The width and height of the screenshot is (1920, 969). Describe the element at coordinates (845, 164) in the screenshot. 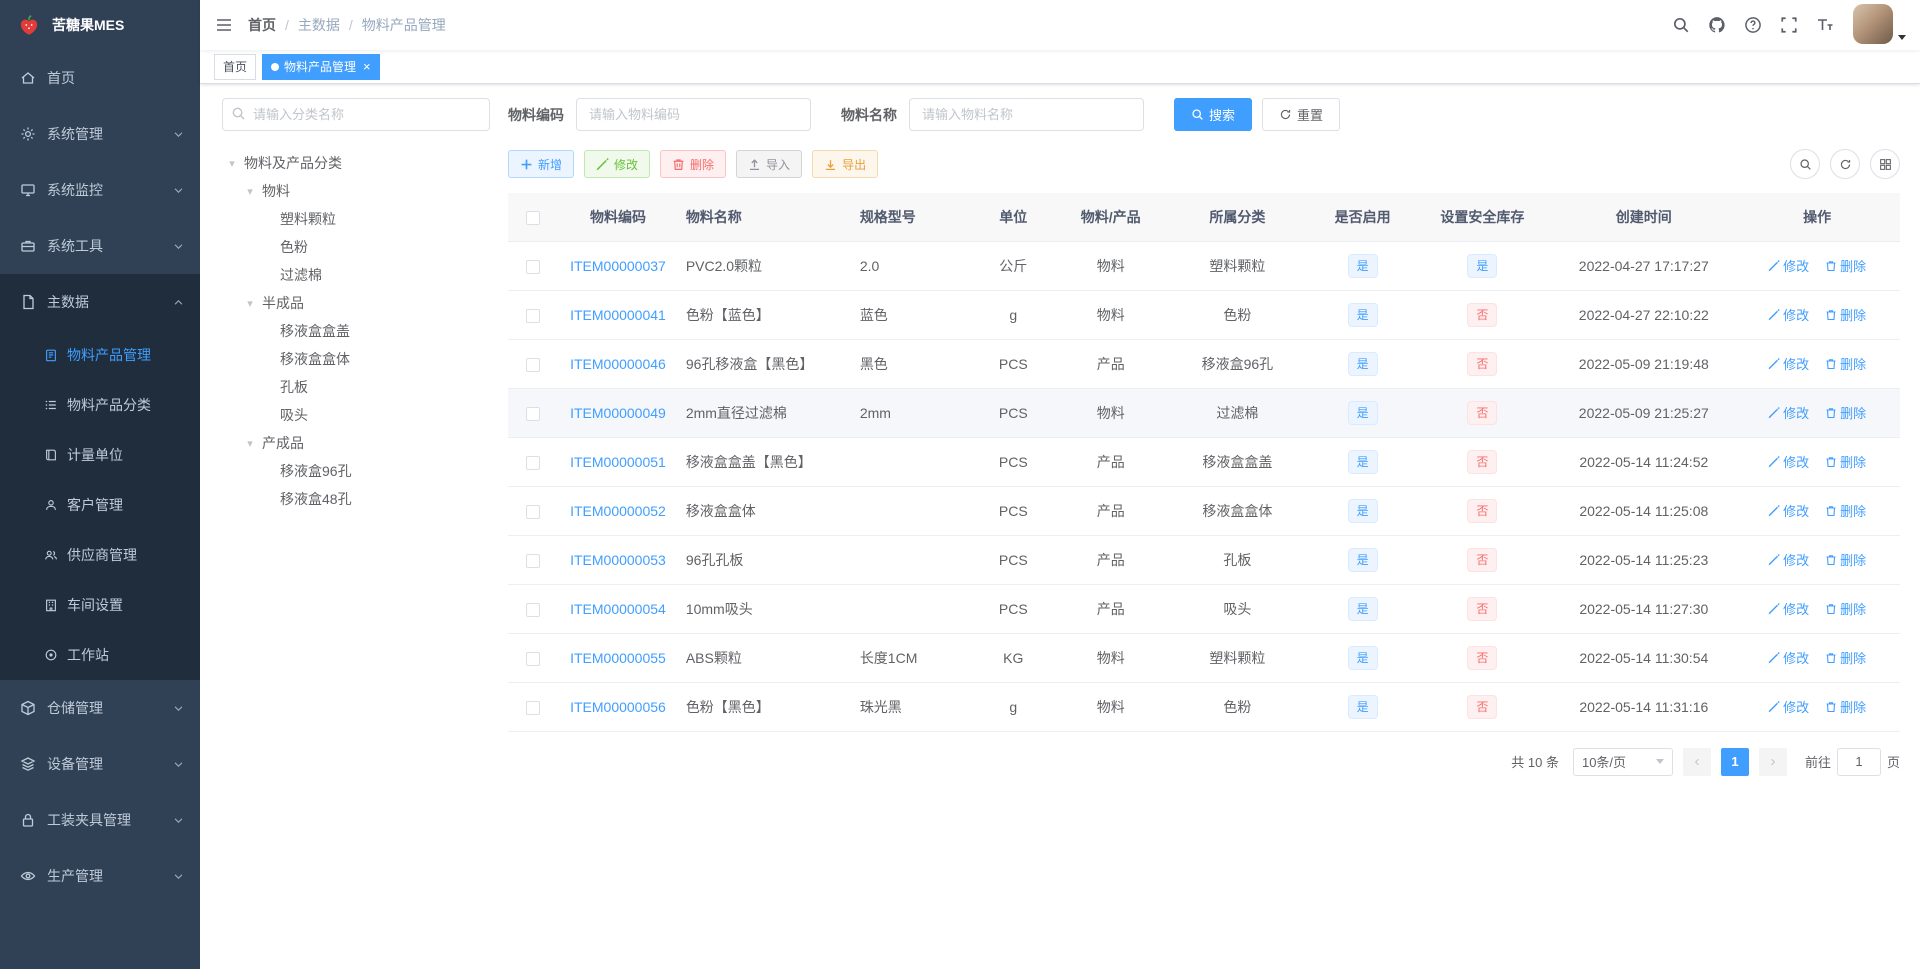

I see `export-button: 导出` at that location.